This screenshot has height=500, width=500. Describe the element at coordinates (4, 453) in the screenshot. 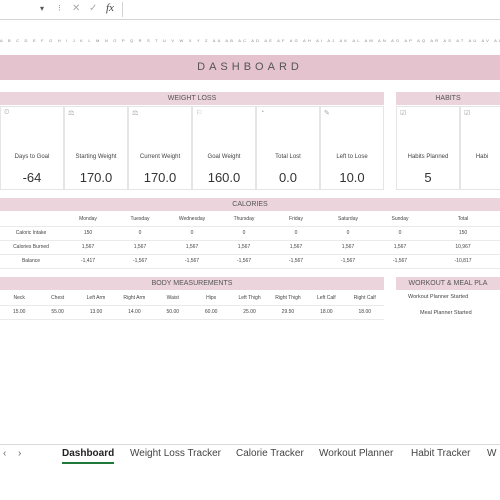

I see `tab-scroll-left-icon: ‹` at that location.